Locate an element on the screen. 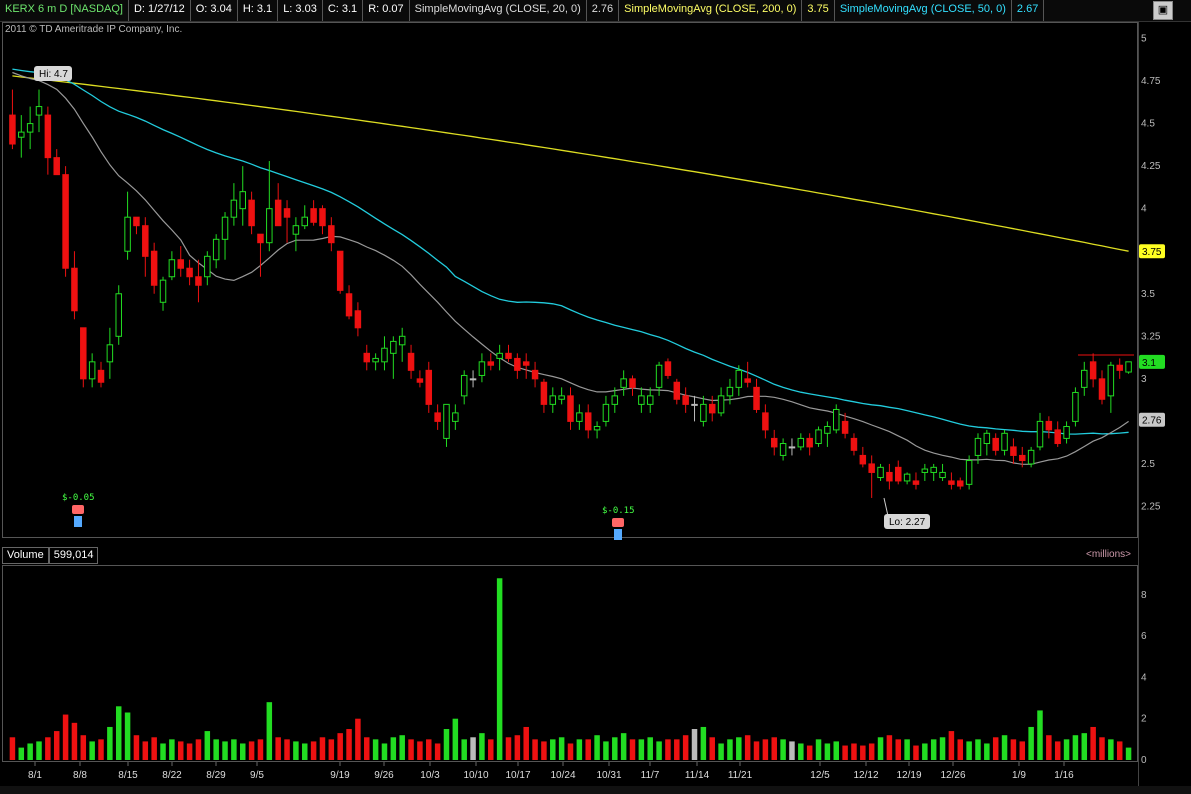  earnings-2-calendar-icon is located at coordinates (618, 534).